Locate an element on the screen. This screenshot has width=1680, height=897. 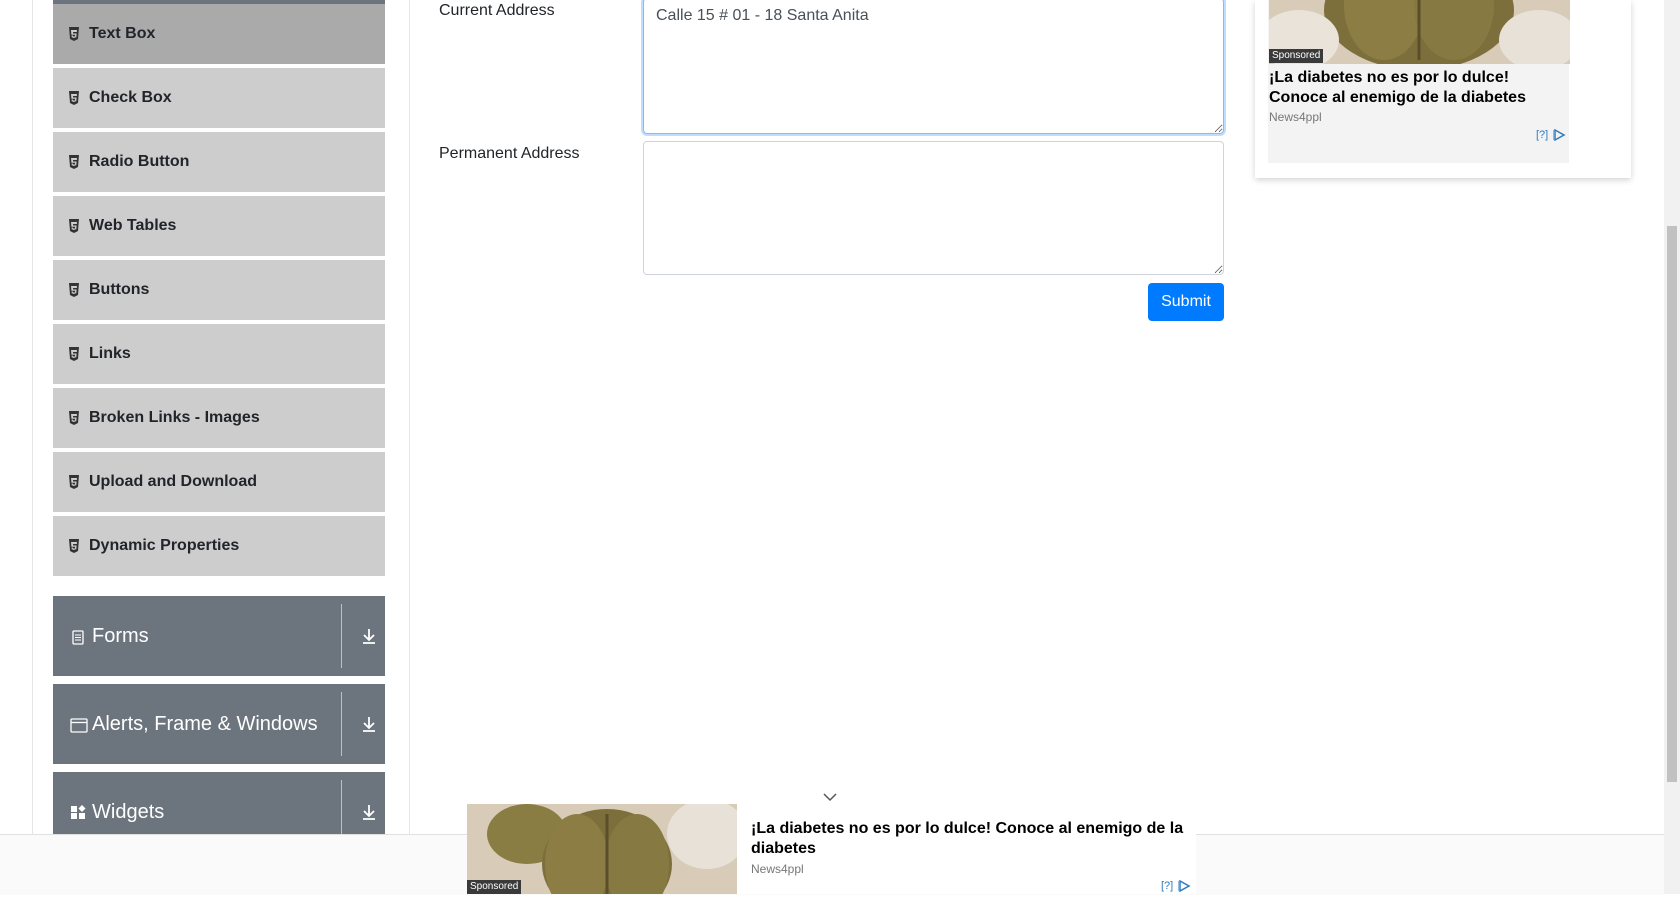
ad-right-adchoice: [?] is located at coordinates (1542, 135).